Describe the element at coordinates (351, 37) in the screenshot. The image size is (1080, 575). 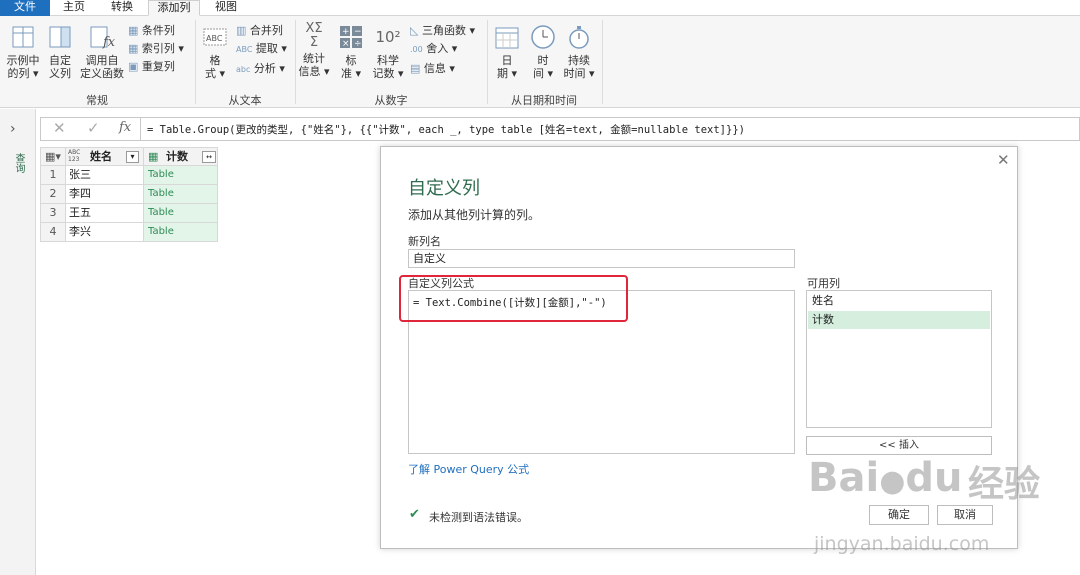
I see `arithmetic-icon: + −× ÷` at that location.